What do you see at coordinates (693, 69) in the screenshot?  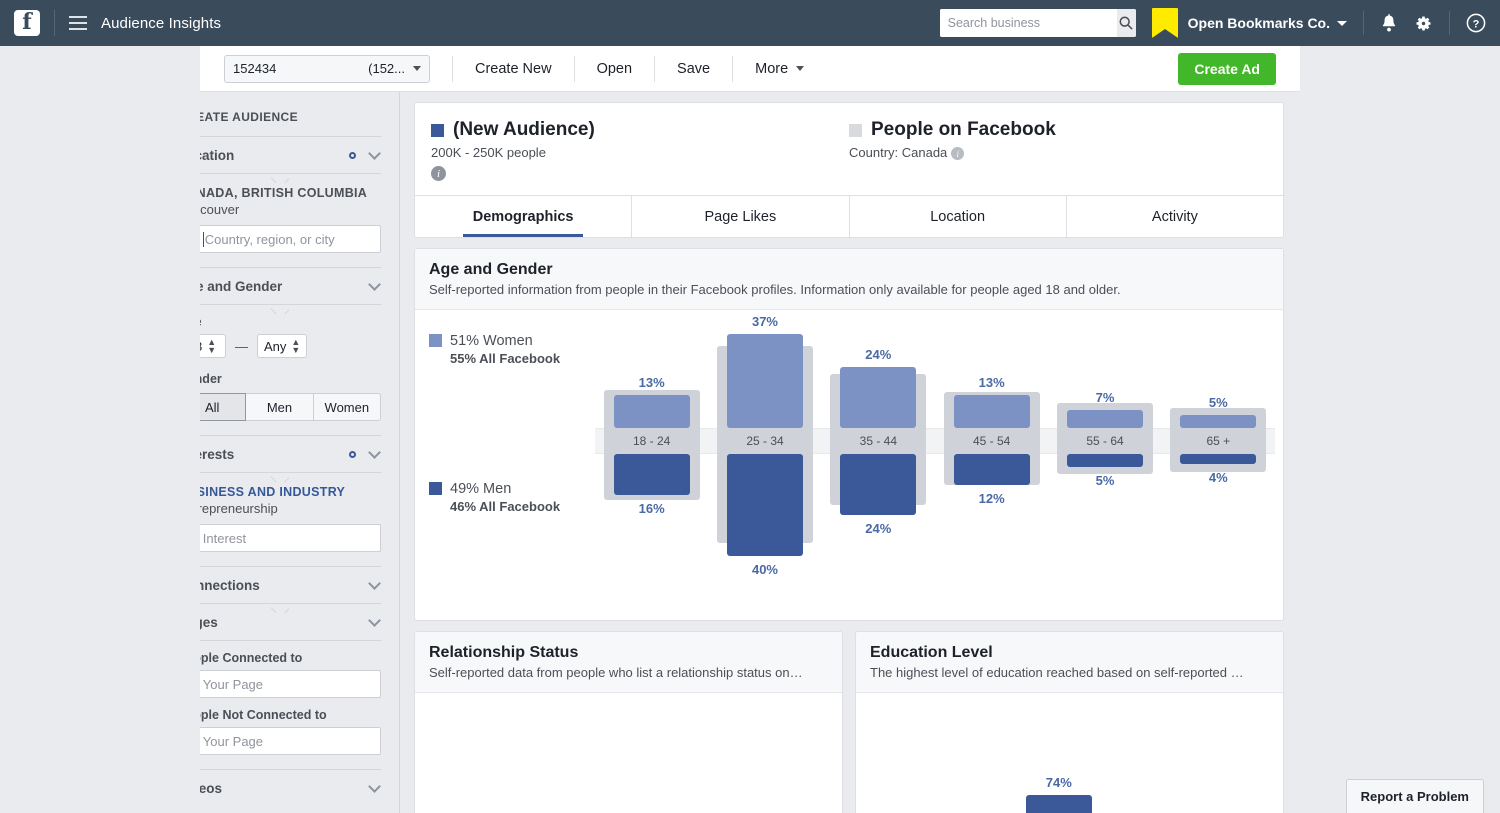 I see `save-button: Save` at bounding box center [693, 69].